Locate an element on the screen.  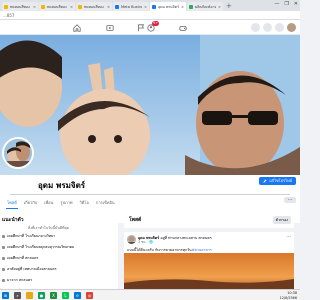
intro-item: เคยศึกษาที่ สกลนคร is located at coordinates (38, 258).